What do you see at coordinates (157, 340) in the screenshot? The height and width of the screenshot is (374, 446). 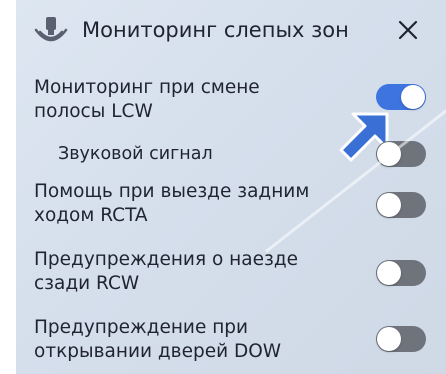 I see `setting-dow-label: Предупреждение при открывании дверей DOW` at bounding box center [157, 340].